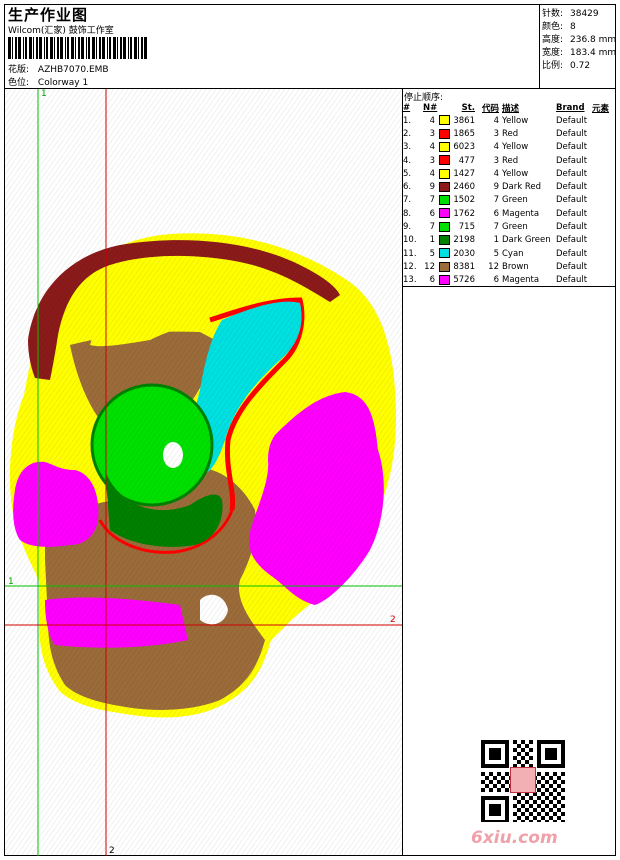 This screenshot has width=620, height=860. What do you see at coordinates (464, 266) in the screenshot?
I see `cell-stitches: 8381` at bounding box center [464, 266].